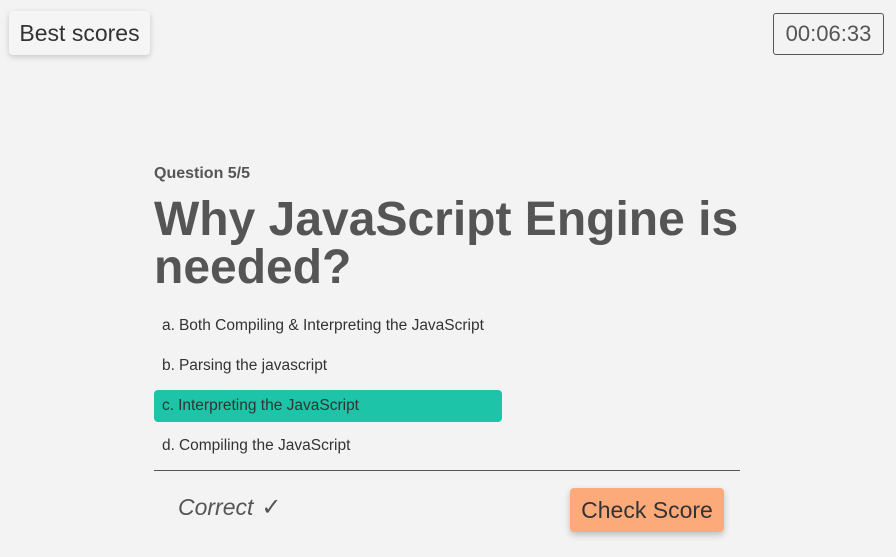 The width and height of the screenshot is (896, 557). I want to click on result-text: Correct, so click(216, 506).